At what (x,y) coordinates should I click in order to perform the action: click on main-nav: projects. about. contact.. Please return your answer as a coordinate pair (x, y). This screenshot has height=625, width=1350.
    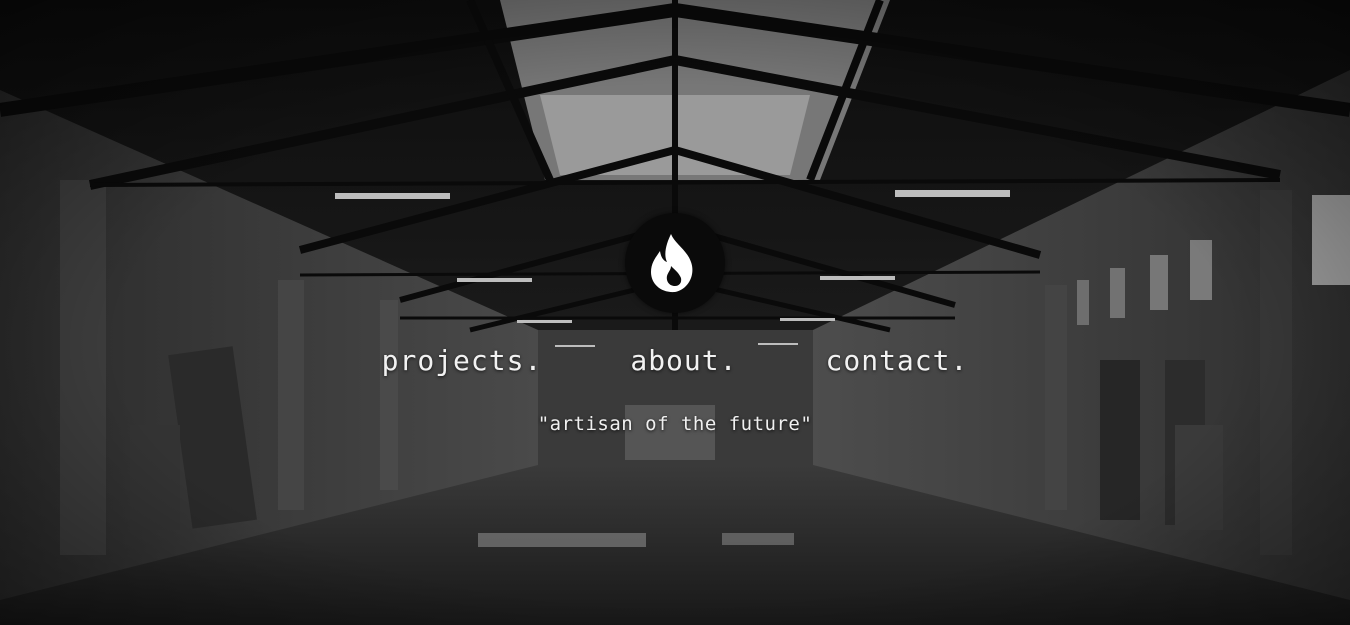
    Looking at the image, I should click on (675, 360).